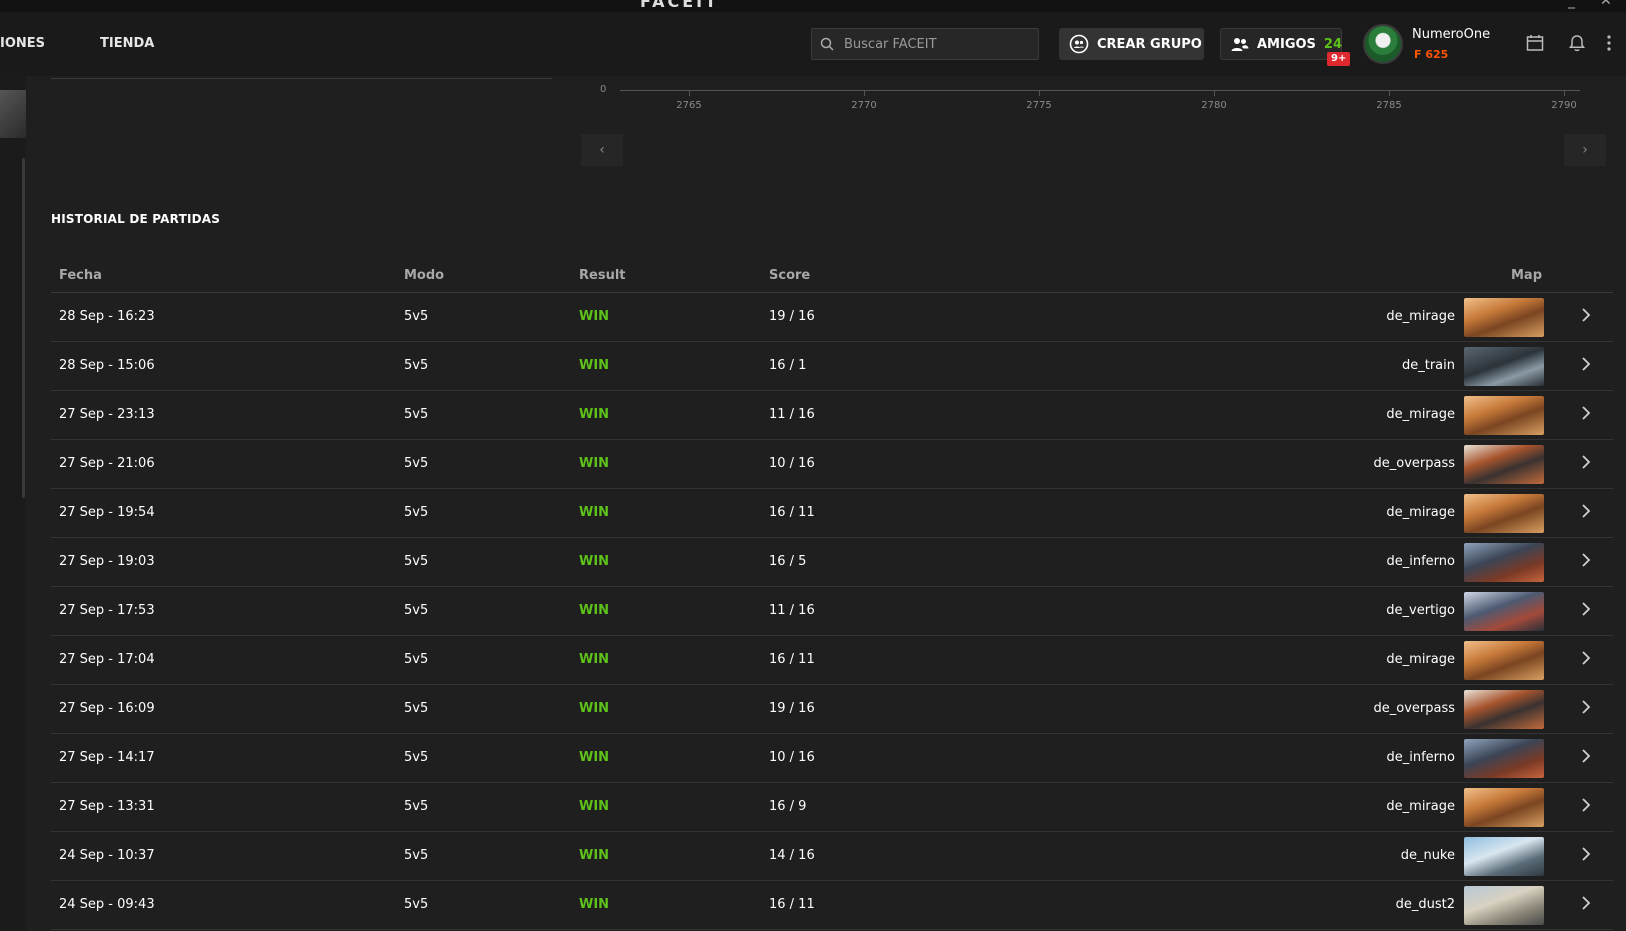 The image size is (1626, 931). What do you see at coordinates (107, 610) in the screenshot?
I see `match-date: 27 Sep - 17:53` at bounding box center [107, 610].